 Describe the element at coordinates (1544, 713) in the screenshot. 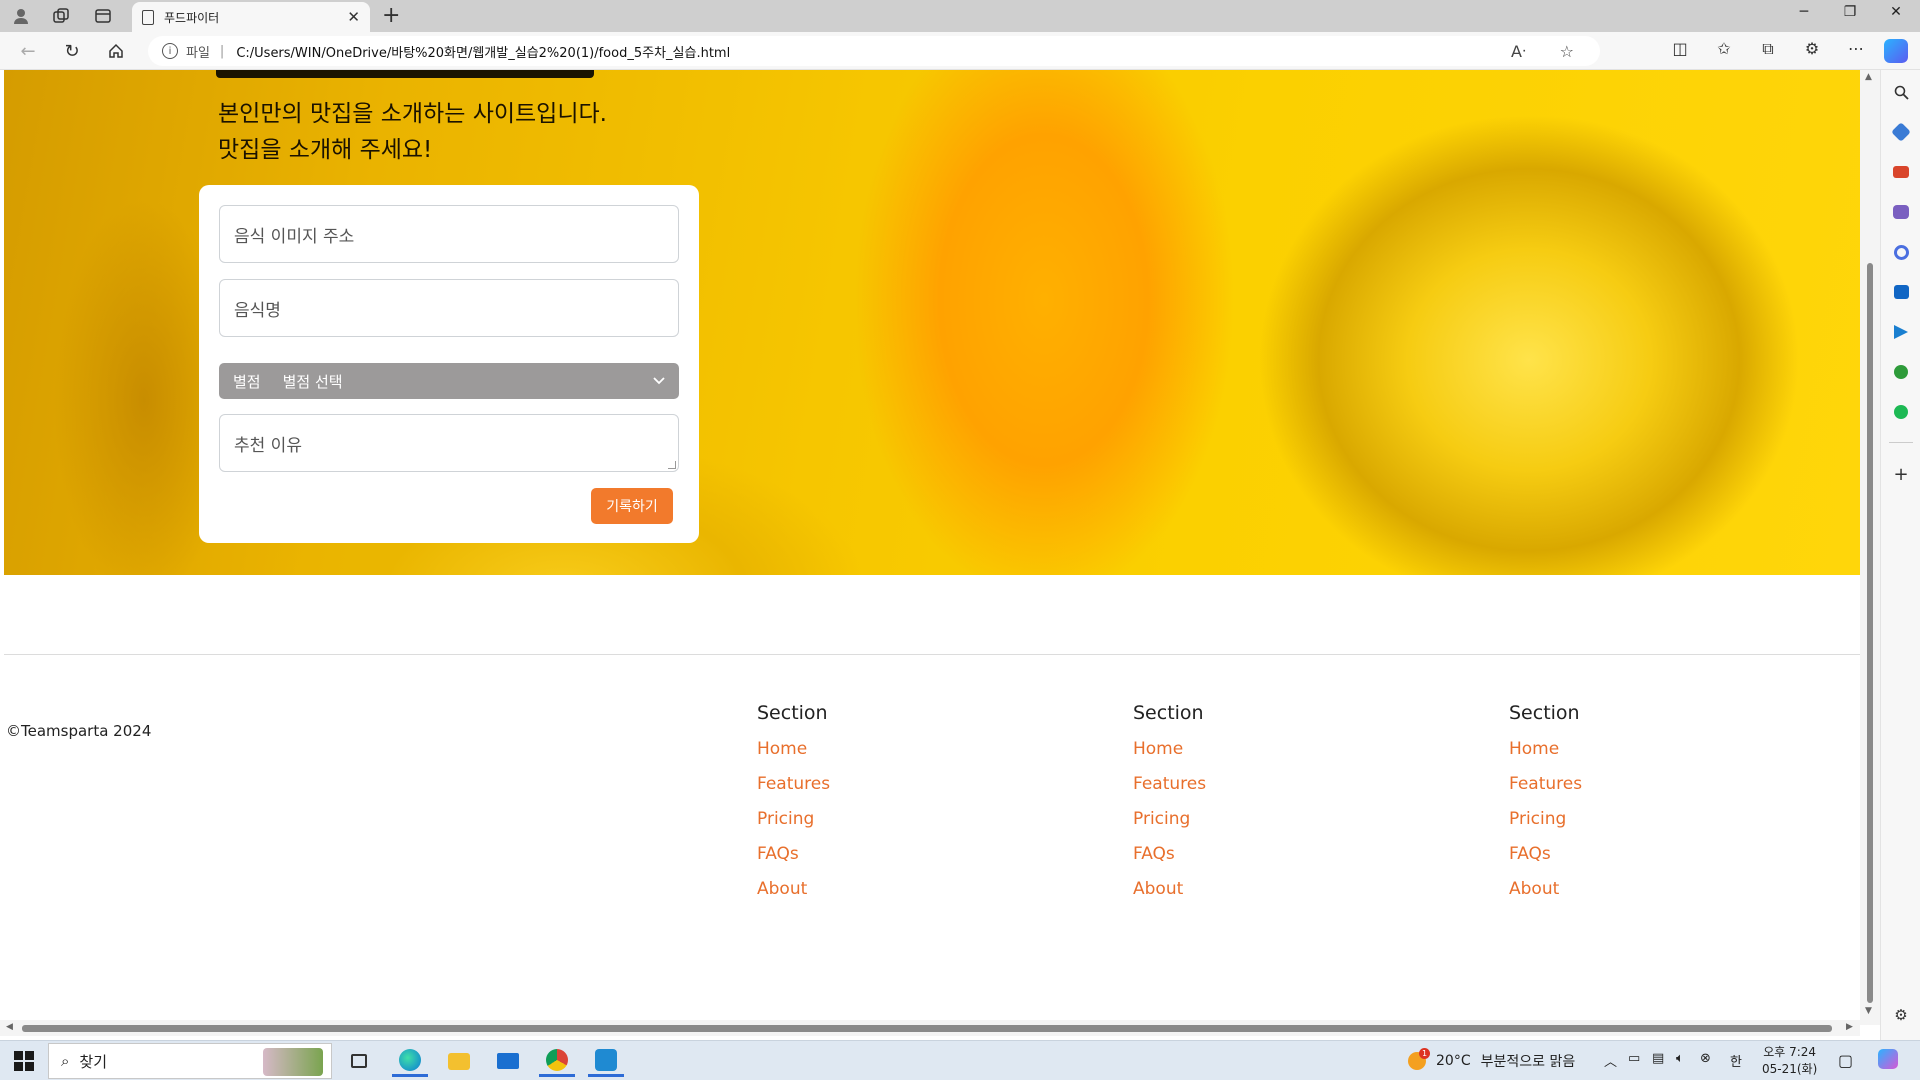

I see `footer-section-title: Section` at that location.